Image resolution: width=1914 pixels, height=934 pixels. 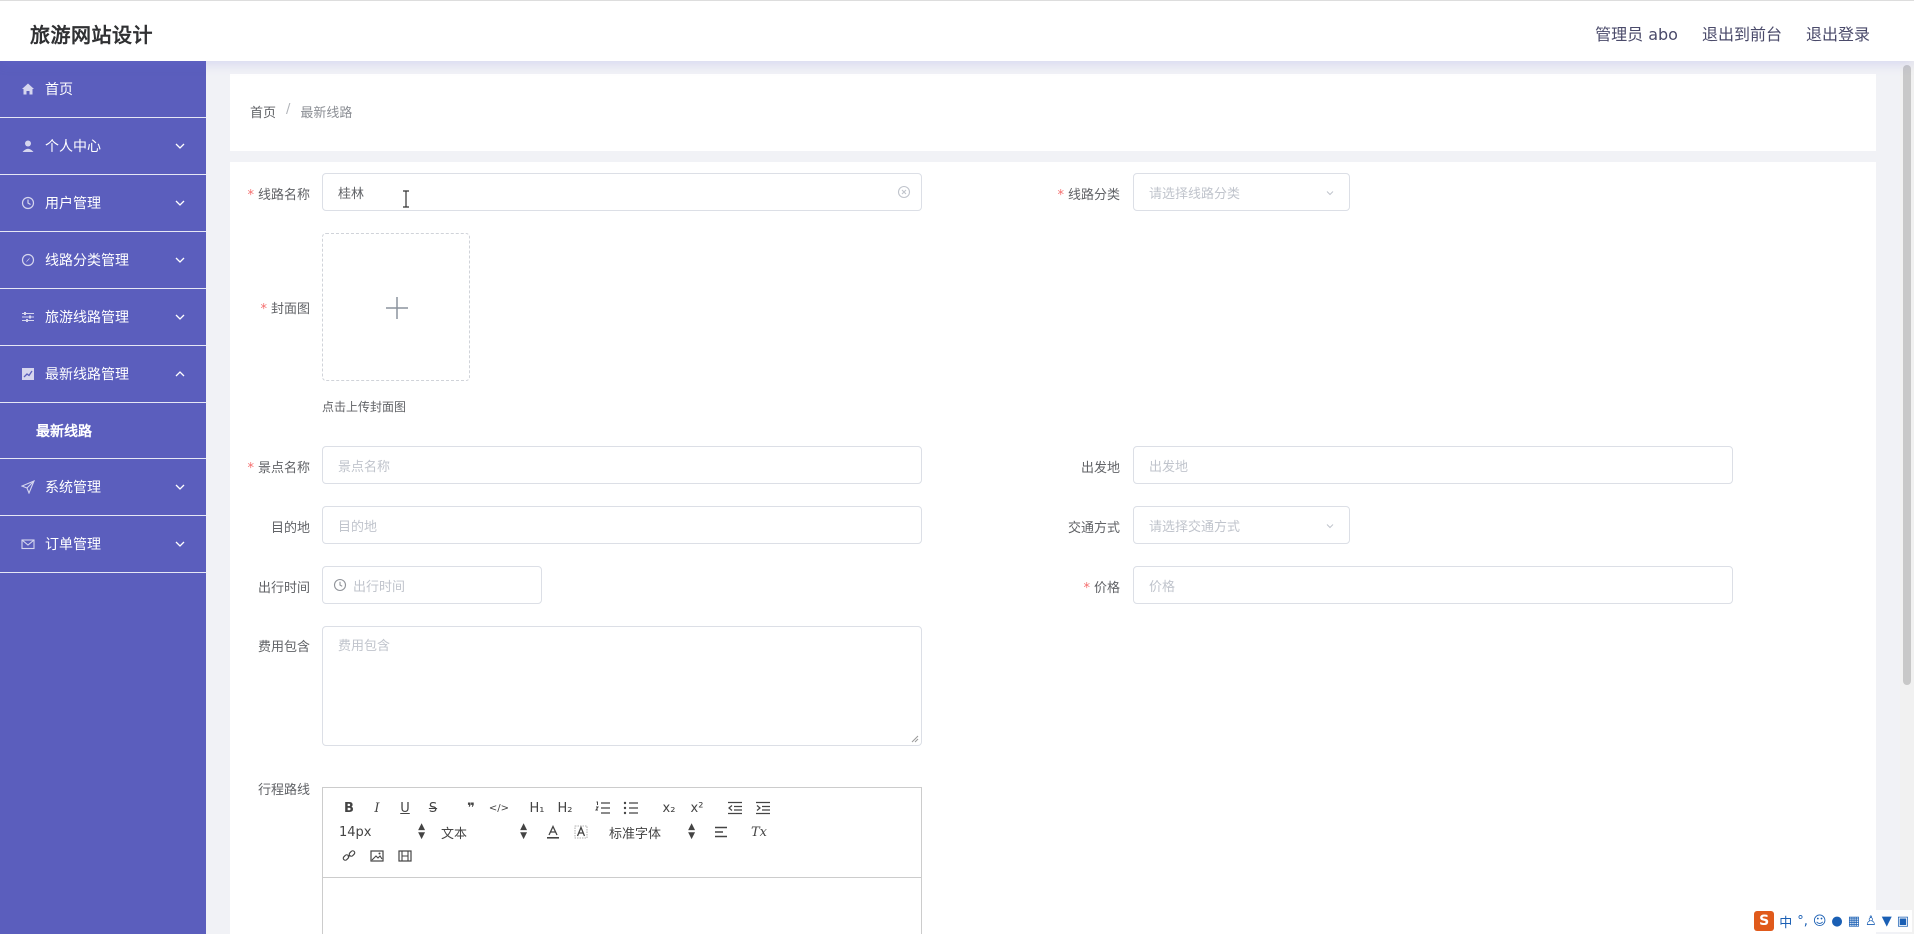 I want to click on fee-included-textarea: 费用包含, so click(x=622, y=686).